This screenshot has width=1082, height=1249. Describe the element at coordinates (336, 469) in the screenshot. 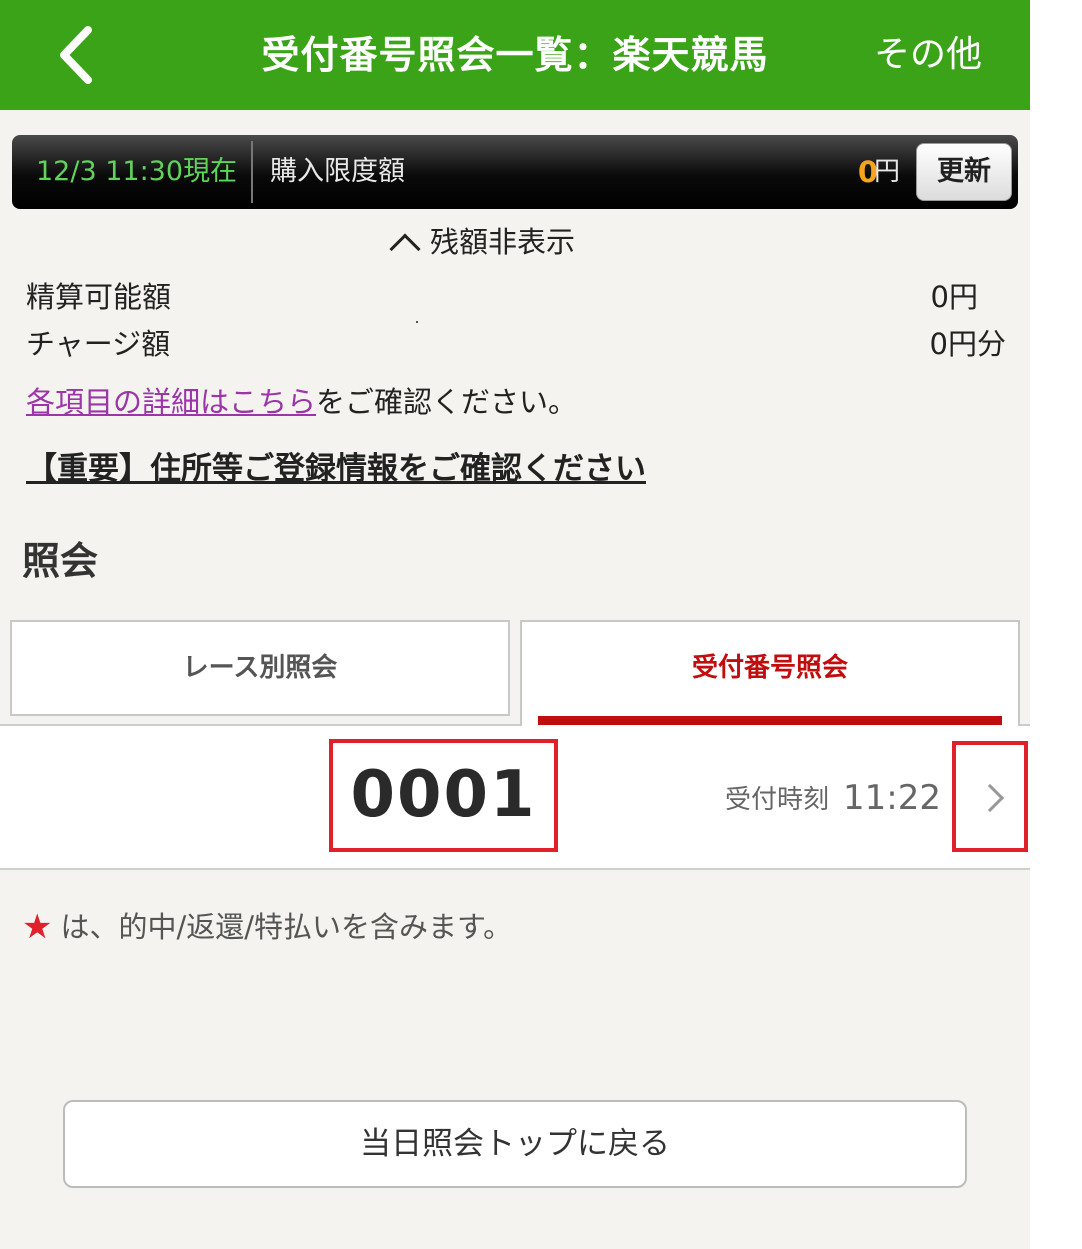

I see `important-registration-link: 【重要】住所等ご登録情報をご確認ください` at that location.